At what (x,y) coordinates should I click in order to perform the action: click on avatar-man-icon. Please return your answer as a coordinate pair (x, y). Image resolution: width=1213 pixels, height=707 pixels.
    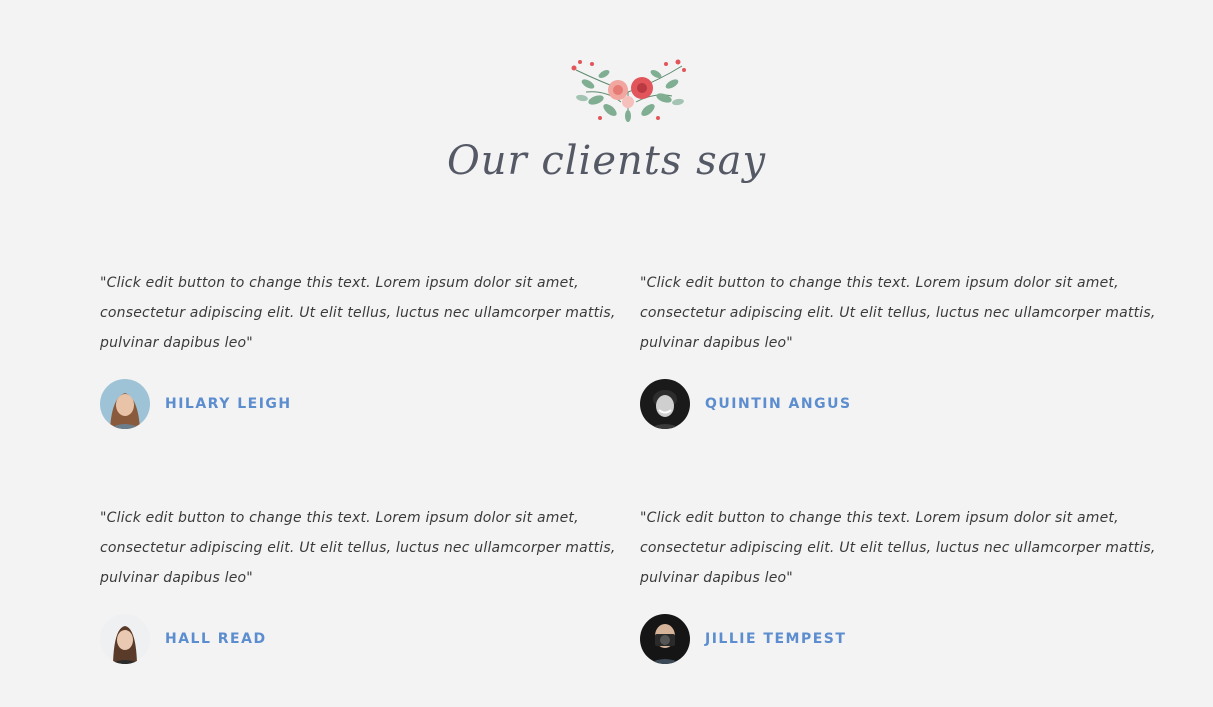
    Looking at the image, I should click on (665, 404).